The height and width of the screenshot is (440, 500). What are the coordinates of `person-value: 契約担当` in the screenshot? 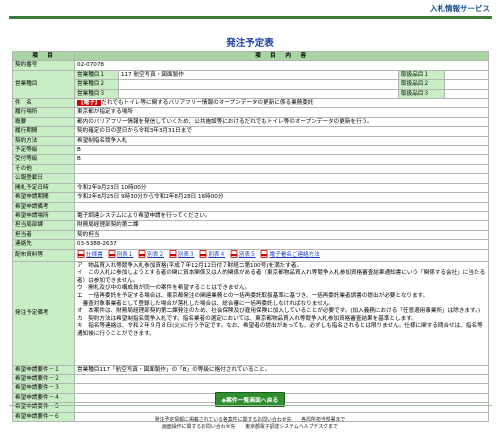 It's located at (281, 235).